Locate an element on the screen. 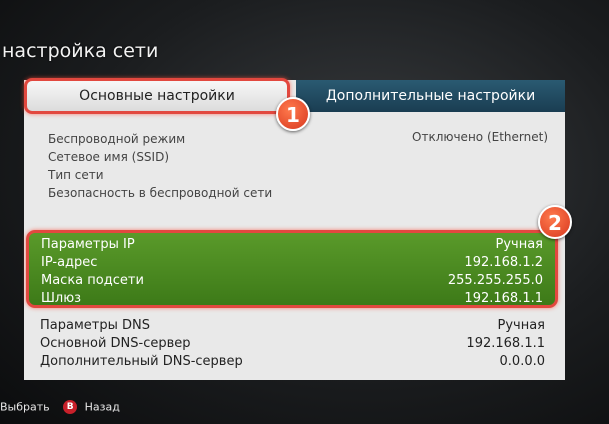 The width and height of the screenshot is (609, 424). ip-address-value: 192.168.1.2 is located at coordinates (503, 262).